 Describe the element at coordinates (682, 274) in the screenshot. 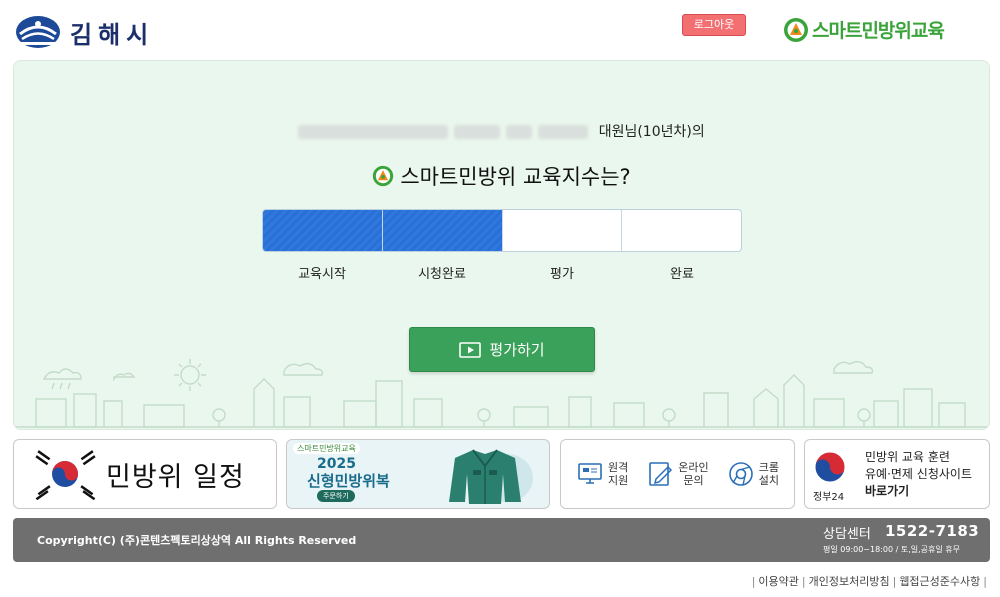

I see `step-label: 완료` at that location.